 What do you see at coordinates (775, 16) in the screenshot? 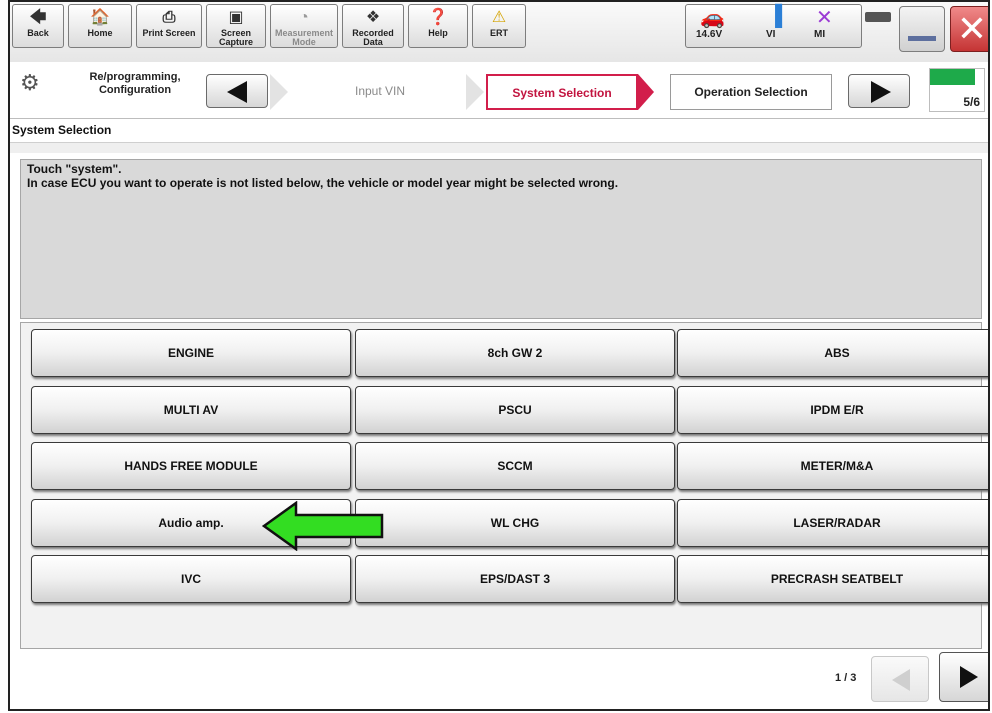
I see `signal-icon: ▐` at bounding box center [775, 16].